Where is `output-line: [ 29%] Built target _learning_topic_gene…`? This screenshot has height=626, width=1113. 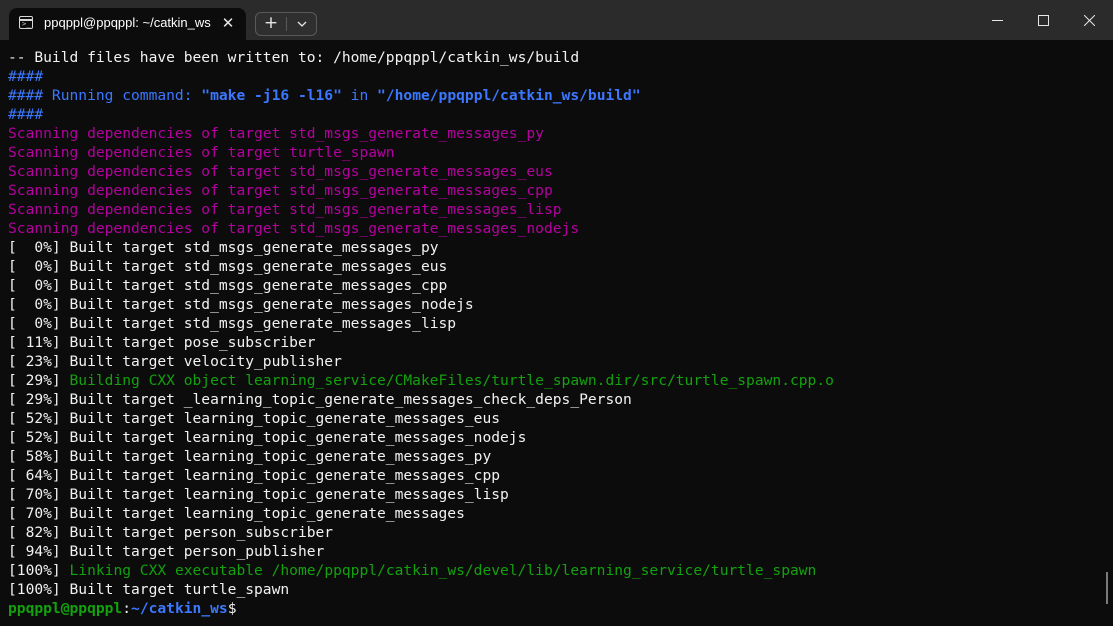 output-line: [ 29%] Built target _learning_topic_gene… is located at coordinates (320, 399).